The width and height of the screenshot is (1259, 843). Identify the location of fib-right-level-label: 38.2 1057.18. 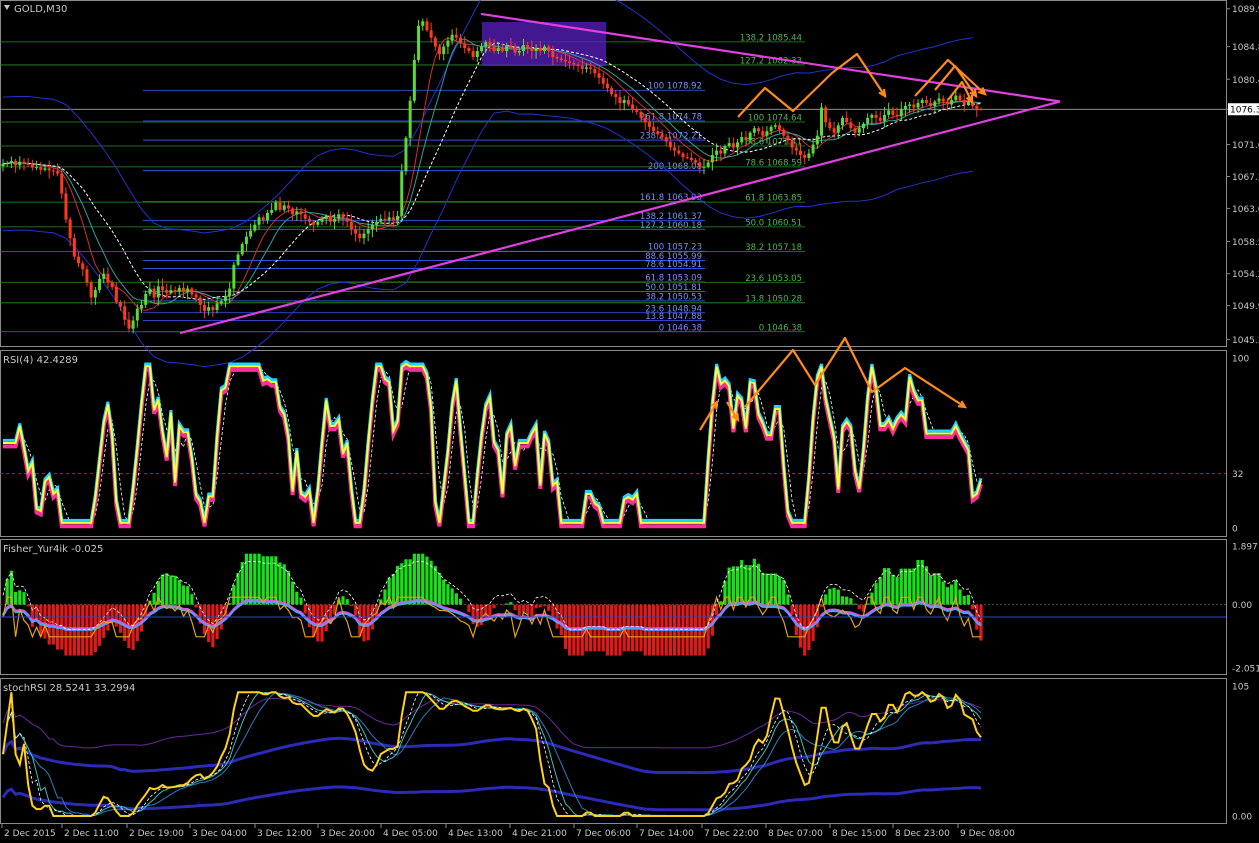
(773, 248).